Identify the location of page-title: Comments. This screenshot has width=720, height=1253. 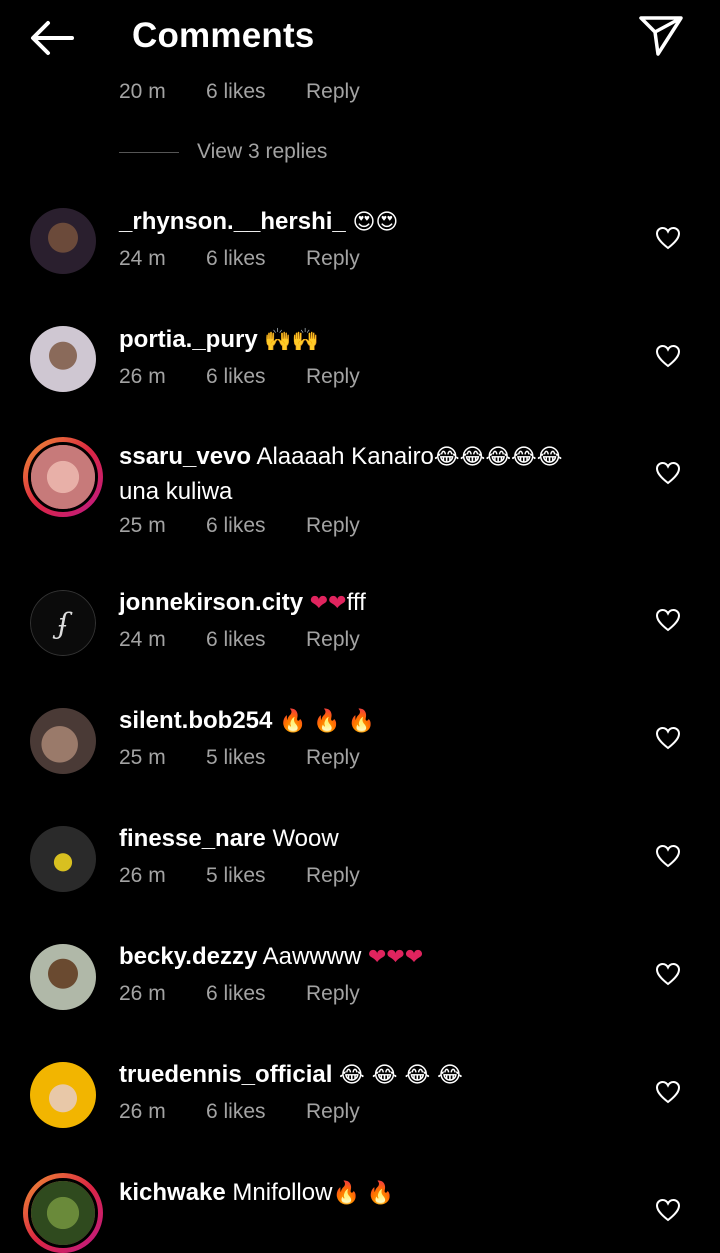
(223, 35).